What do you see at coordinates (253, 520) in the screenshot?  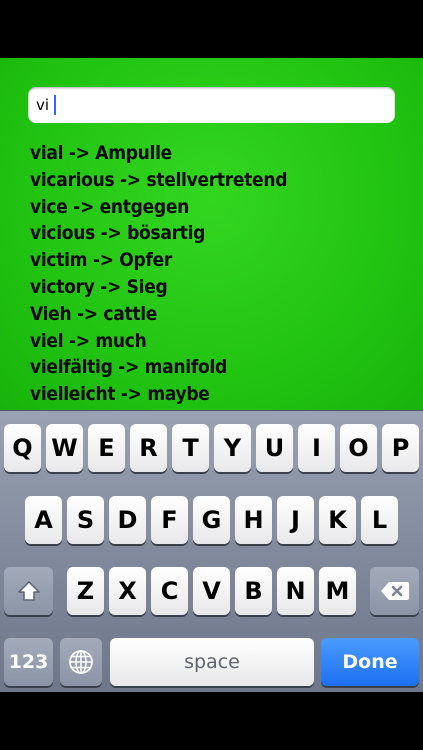 I see `key-h: H` at bounding box center [253, 520].